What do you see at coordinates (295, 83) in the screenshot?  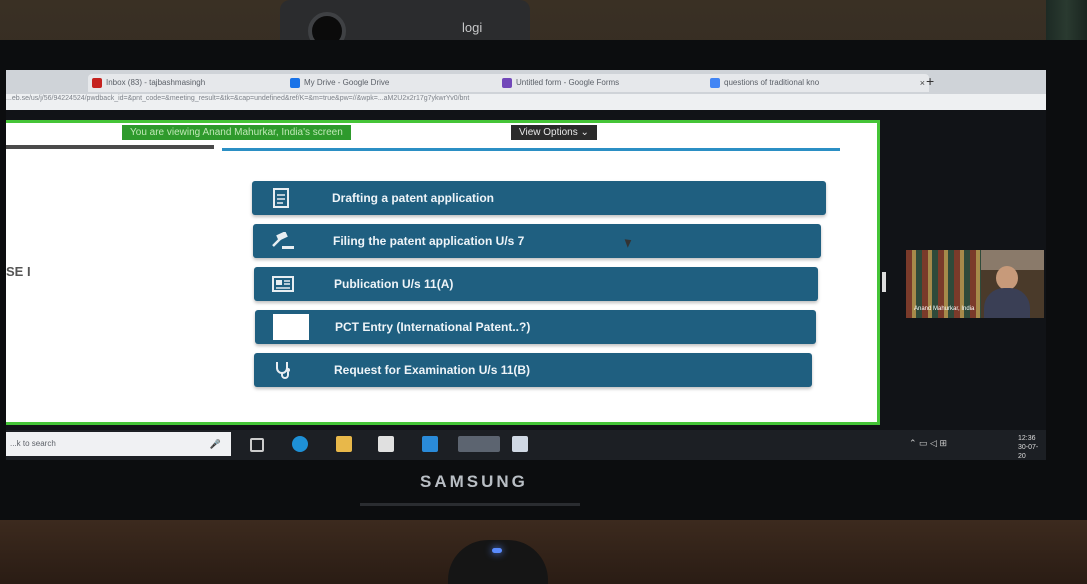 I see `drive-icon` at bounding box center [295, 83].